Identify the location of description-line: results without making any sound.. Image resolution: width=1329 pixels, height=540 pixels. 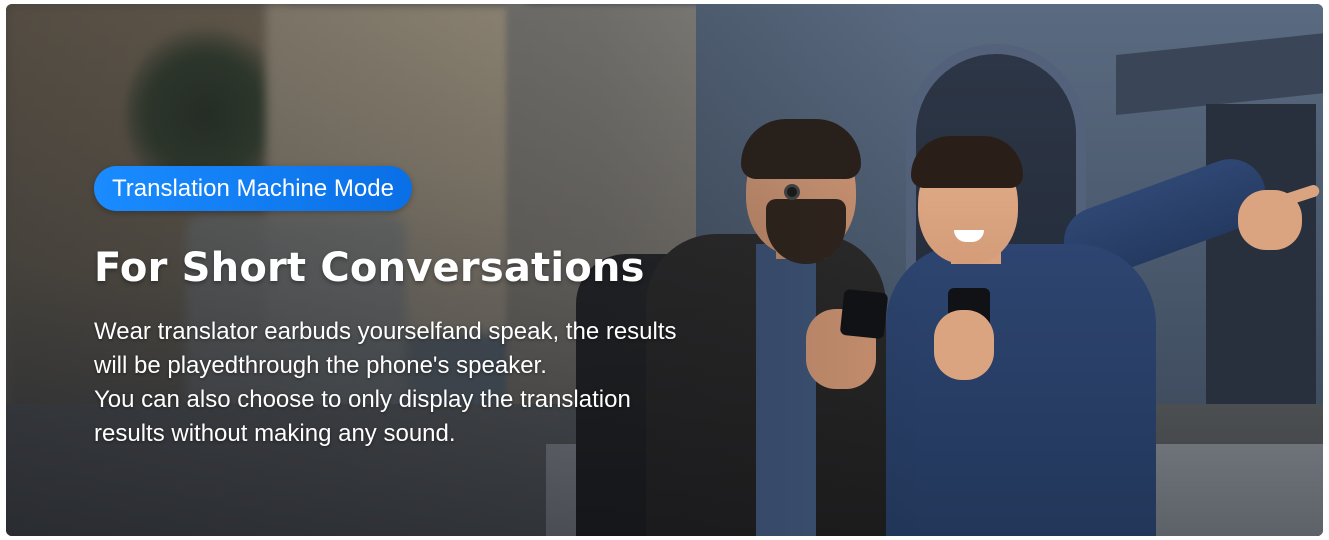
(275, 433).